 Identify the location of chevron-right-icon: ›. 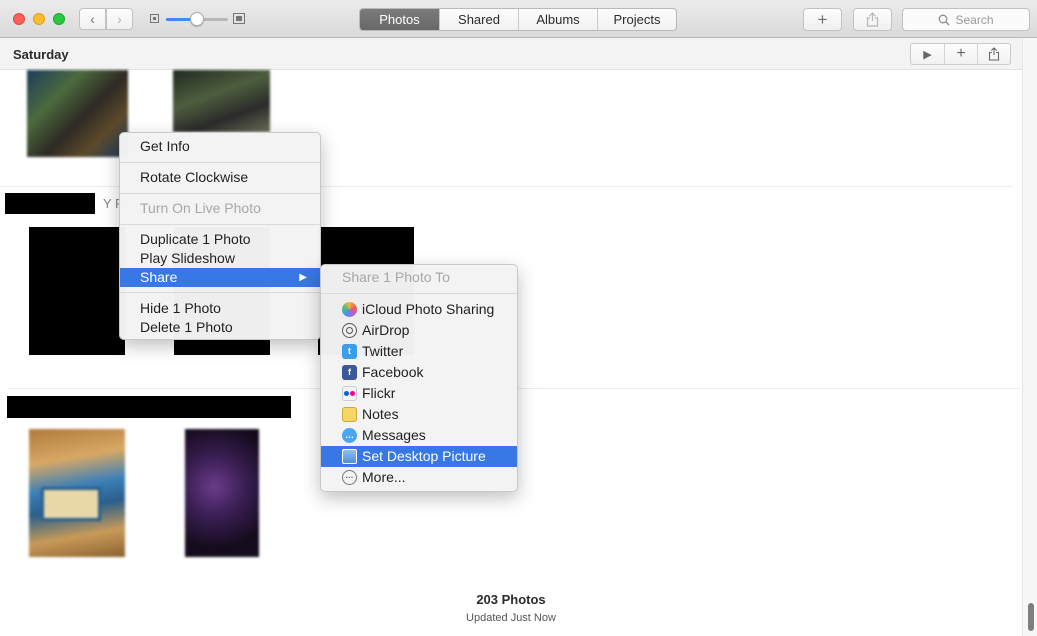
(119, 19).